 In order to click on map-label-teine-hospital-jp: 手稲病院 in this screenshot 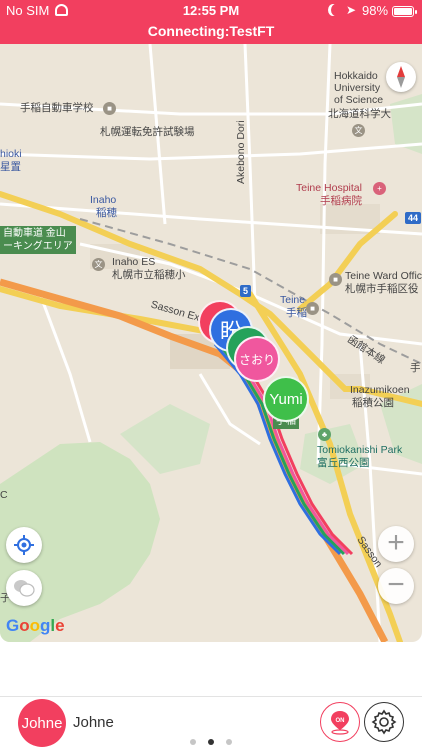, I will do `click(341, 201)`.